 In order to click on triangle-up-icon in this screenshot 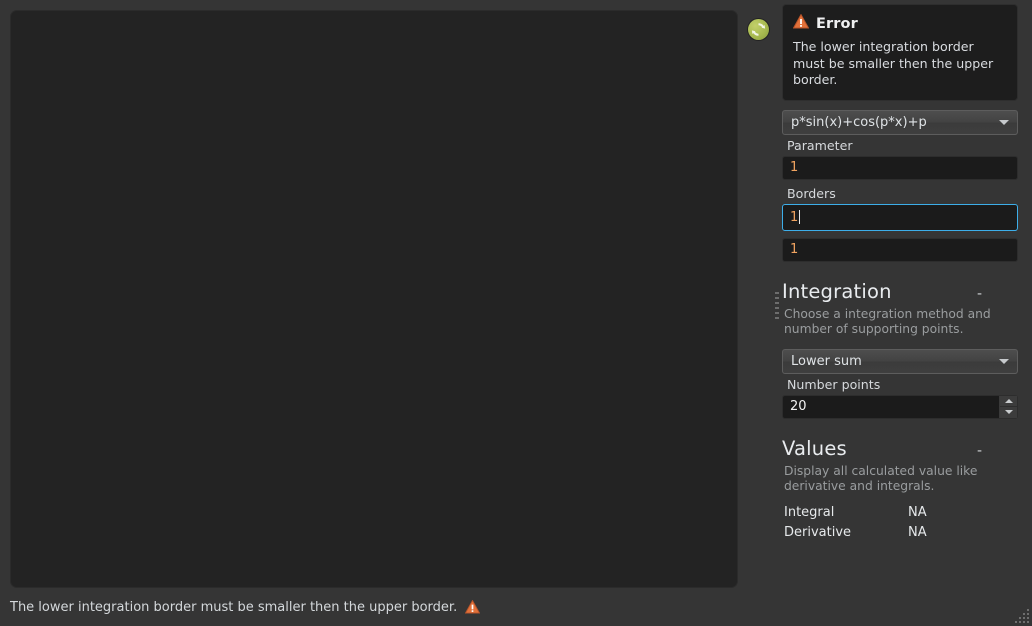, I will do `click(1008, 402)`.